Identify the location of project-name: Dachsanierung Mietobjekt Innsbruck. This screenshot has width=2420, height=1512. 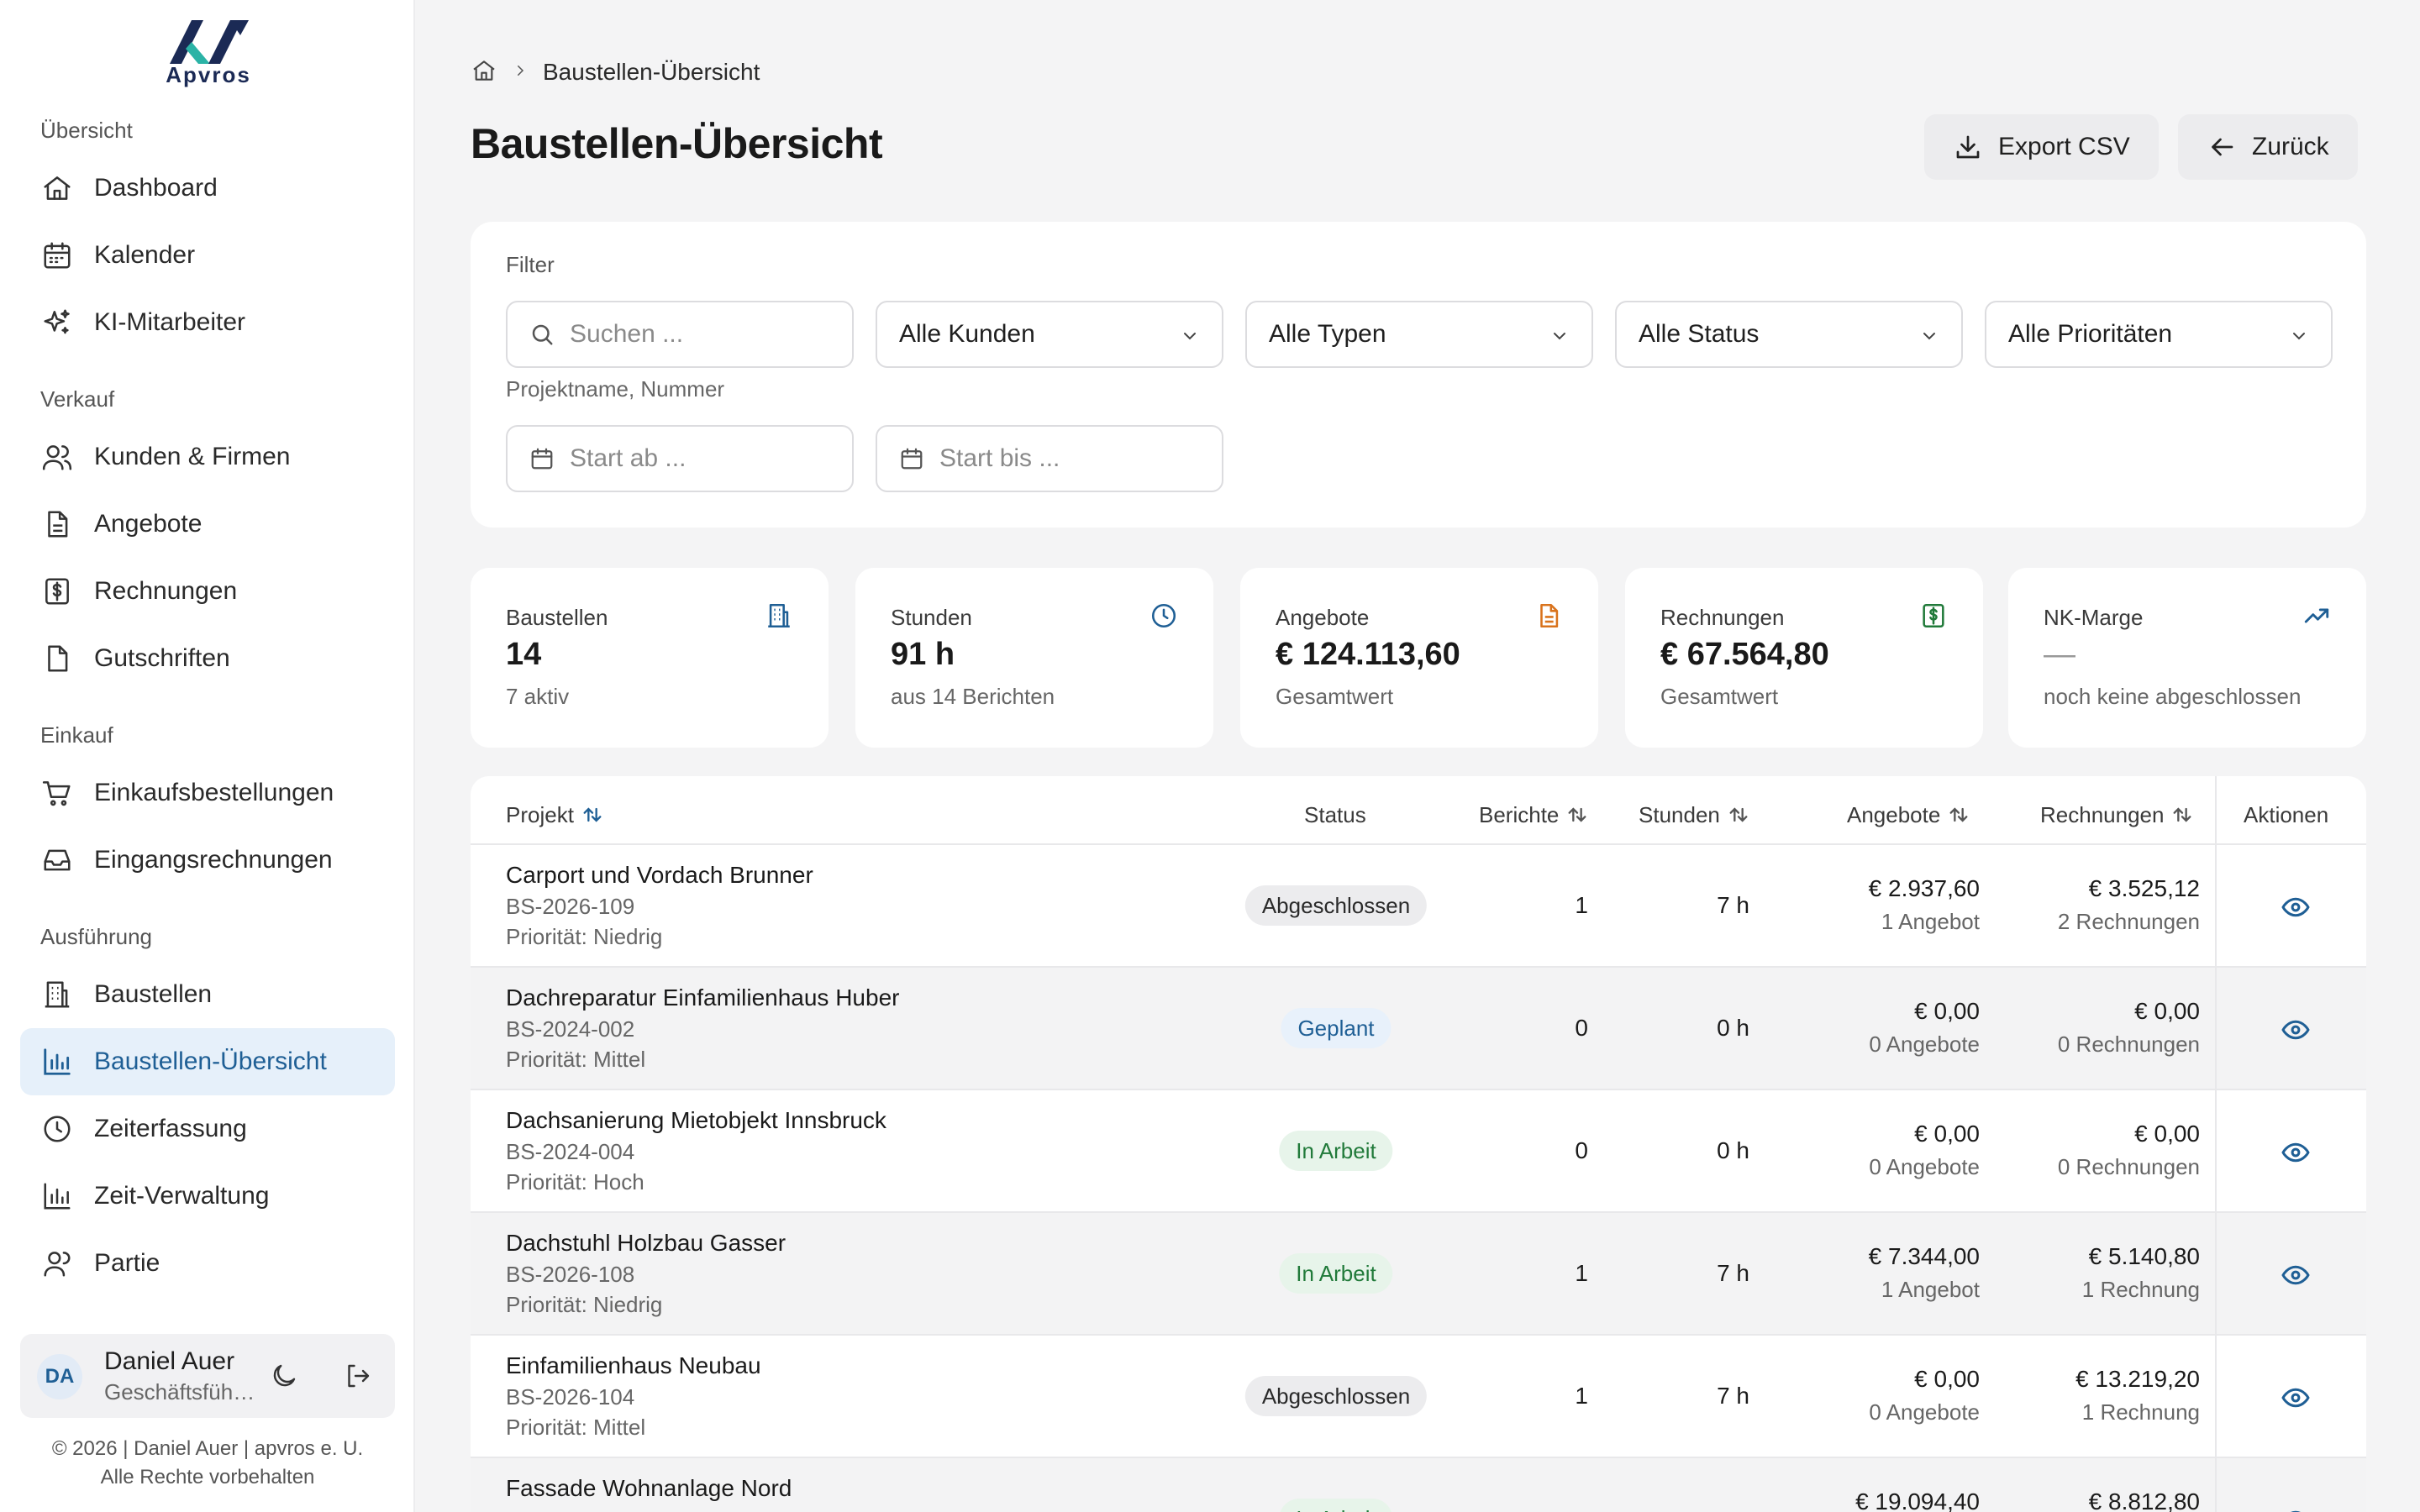
(696, 1120).